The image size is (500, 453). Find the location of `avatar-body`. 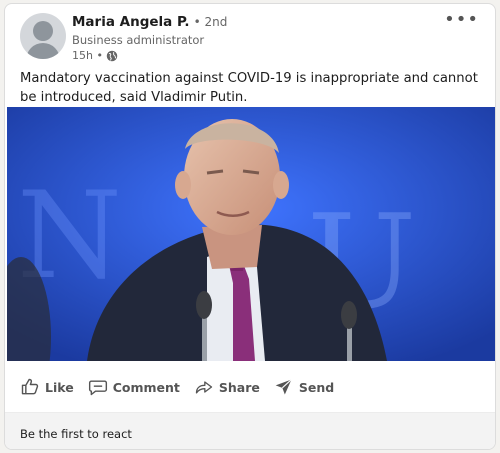

avatar-body is located at coordinates (43, 51).